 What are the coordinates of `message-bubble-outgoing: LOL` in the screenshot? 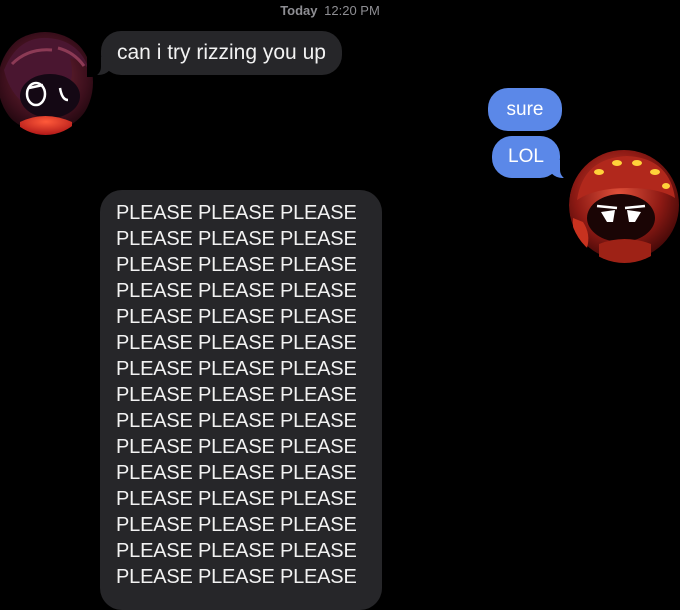 It's located at (533, 158).